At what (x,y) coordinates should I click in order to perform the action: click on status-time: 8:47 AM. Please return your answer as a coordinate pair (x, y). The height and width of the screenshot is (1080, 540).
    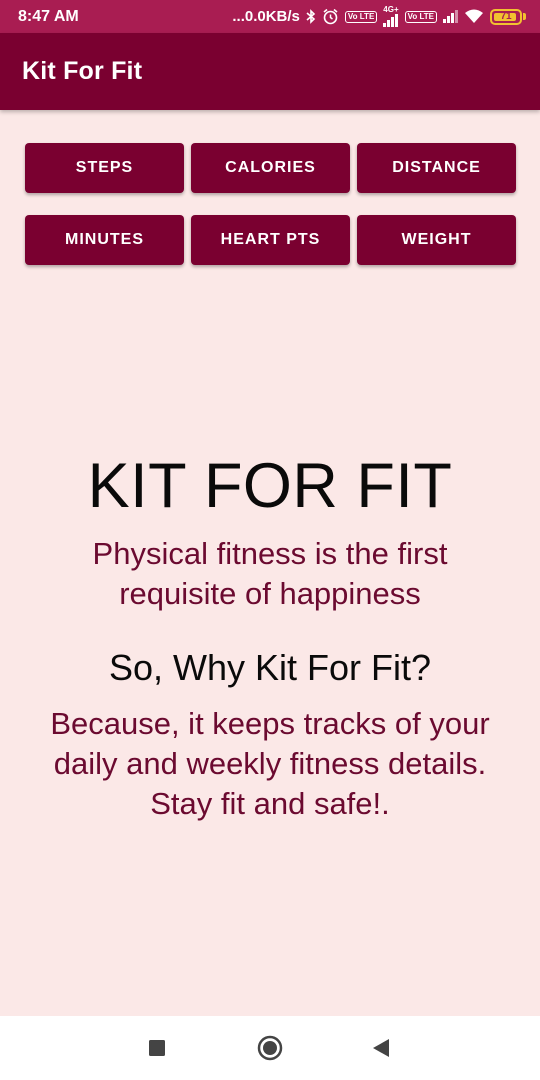
    Looking at the image, I should click on (48, 16).